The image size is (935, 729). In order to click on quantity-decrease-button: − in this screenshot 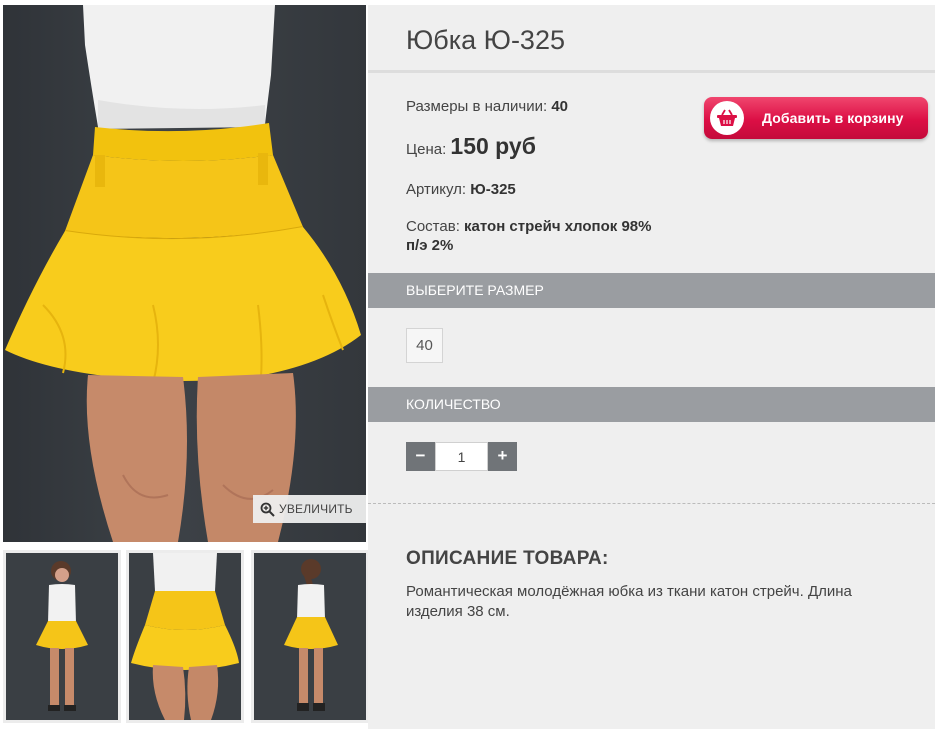, I will do `click(420, 456)`.